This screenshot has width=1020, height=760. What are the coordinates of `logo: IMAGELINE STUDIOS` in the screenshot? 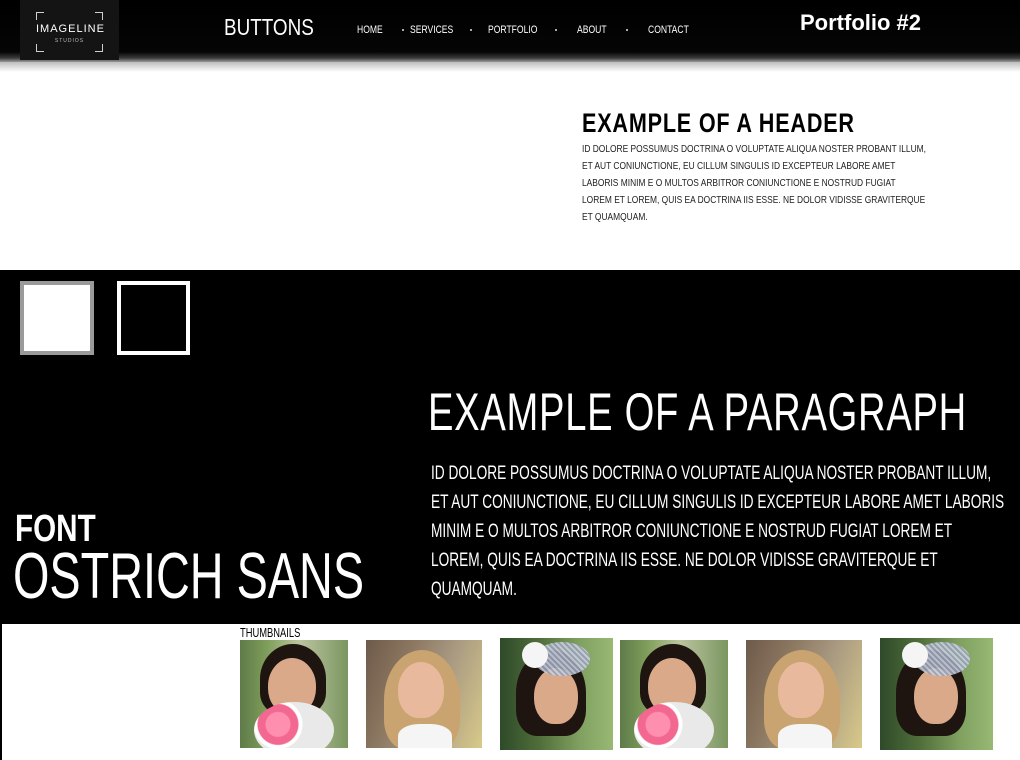 It's located at (69, 30).